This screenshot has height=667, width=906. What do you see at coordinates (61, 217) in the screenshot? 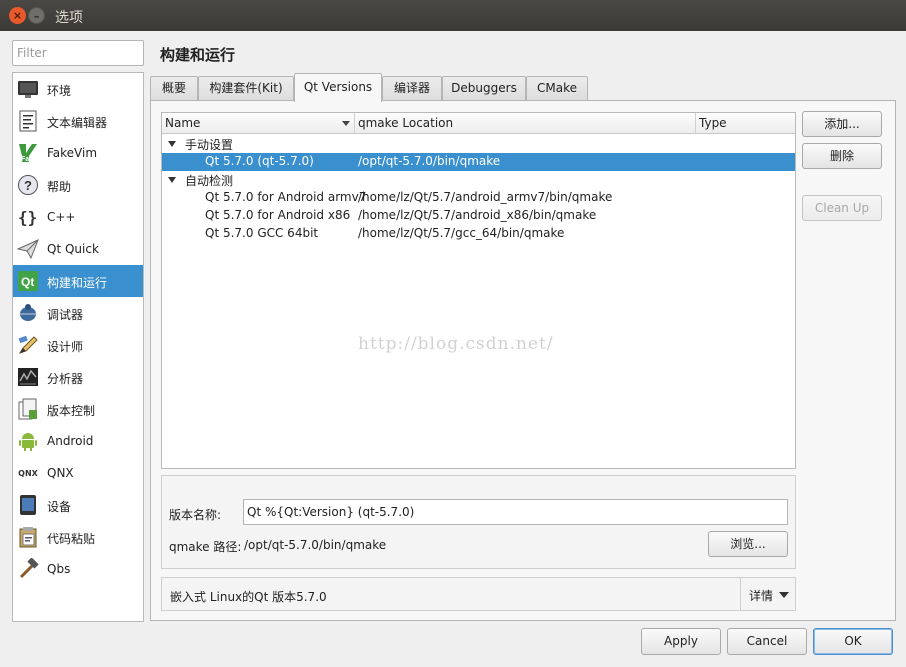
I see `nav-item-label: C++` at bounding box center [61, 217].